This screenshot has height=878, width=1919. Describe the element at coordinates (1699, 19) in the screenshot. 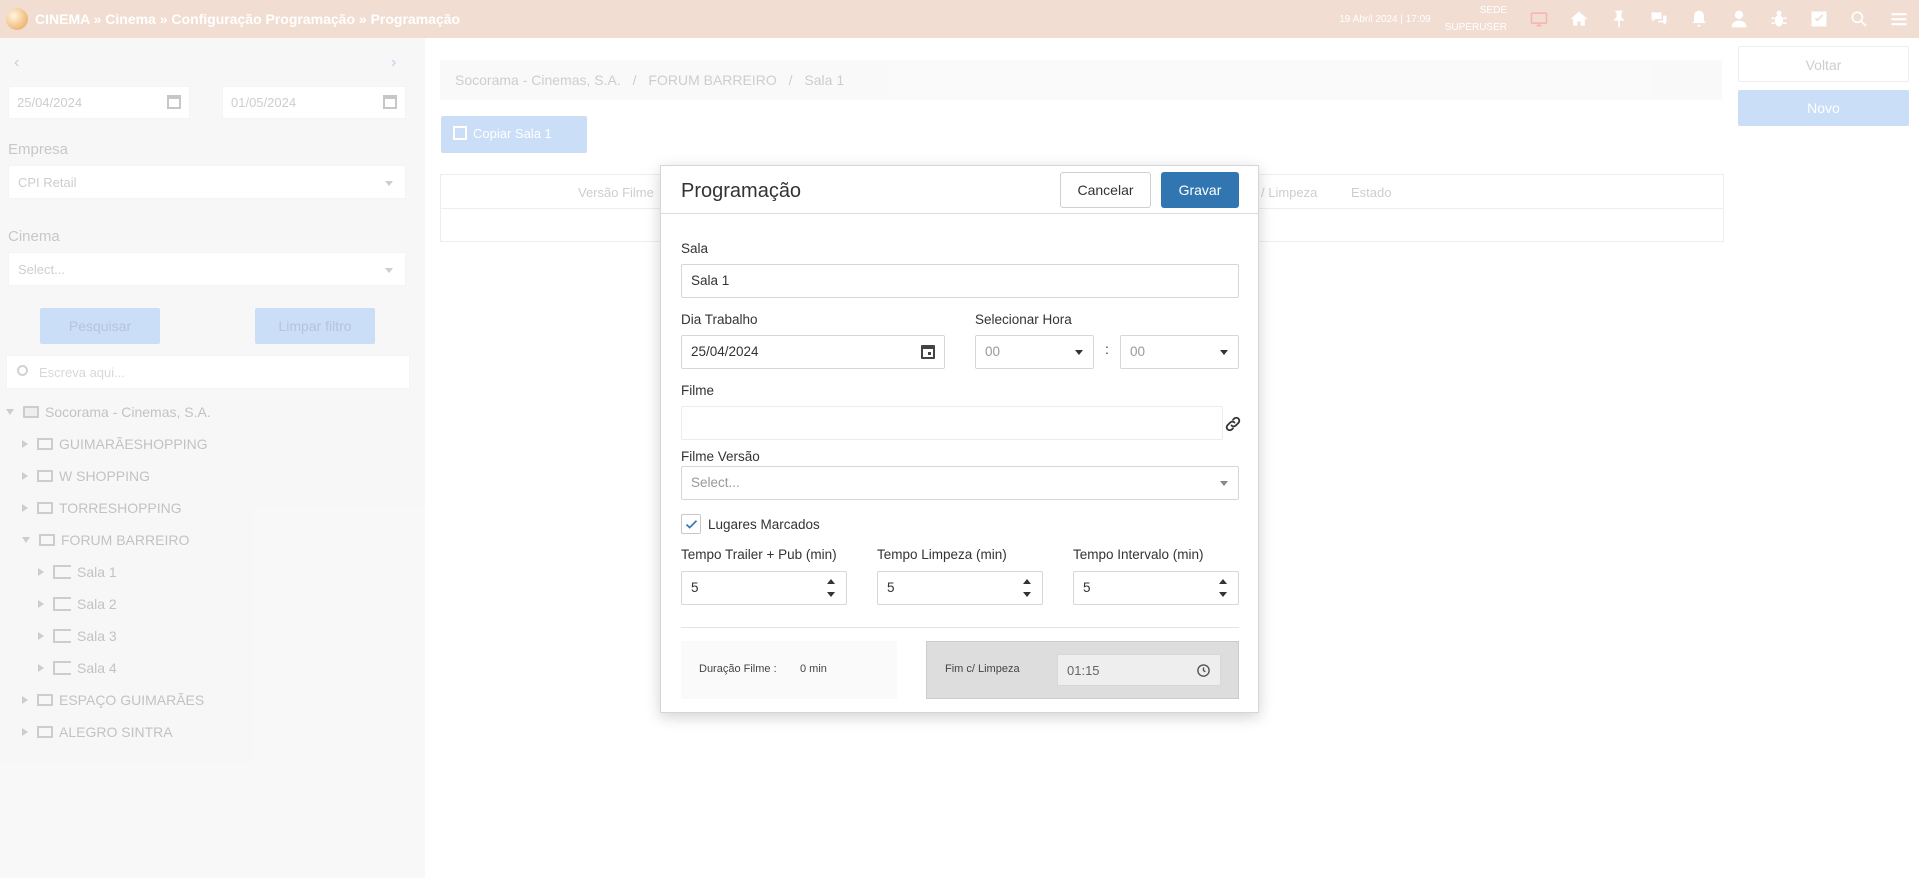

I see `bell-icon` at that location.